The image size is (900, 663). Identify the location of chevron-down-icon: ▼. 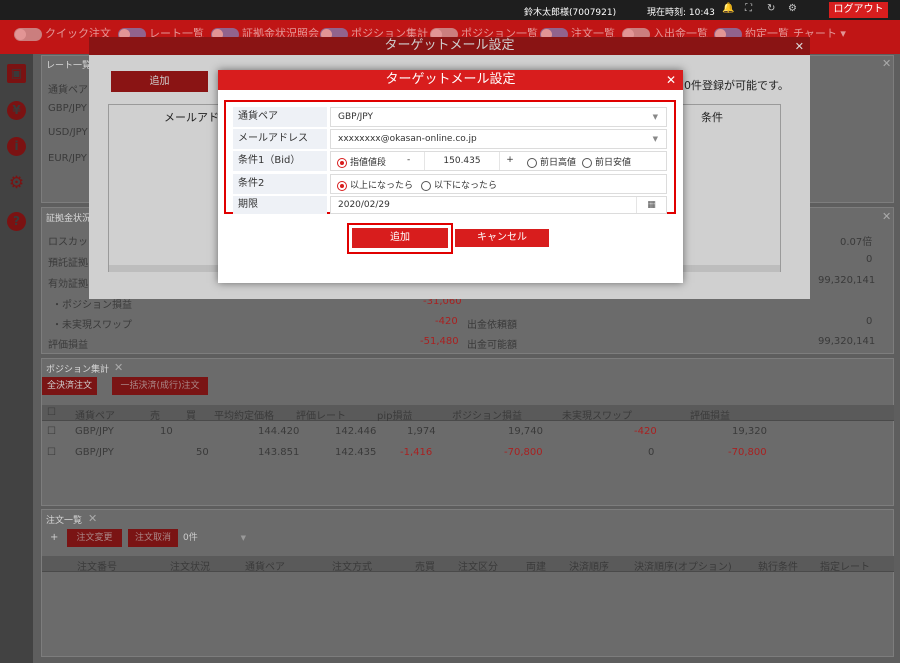
(243, 538).